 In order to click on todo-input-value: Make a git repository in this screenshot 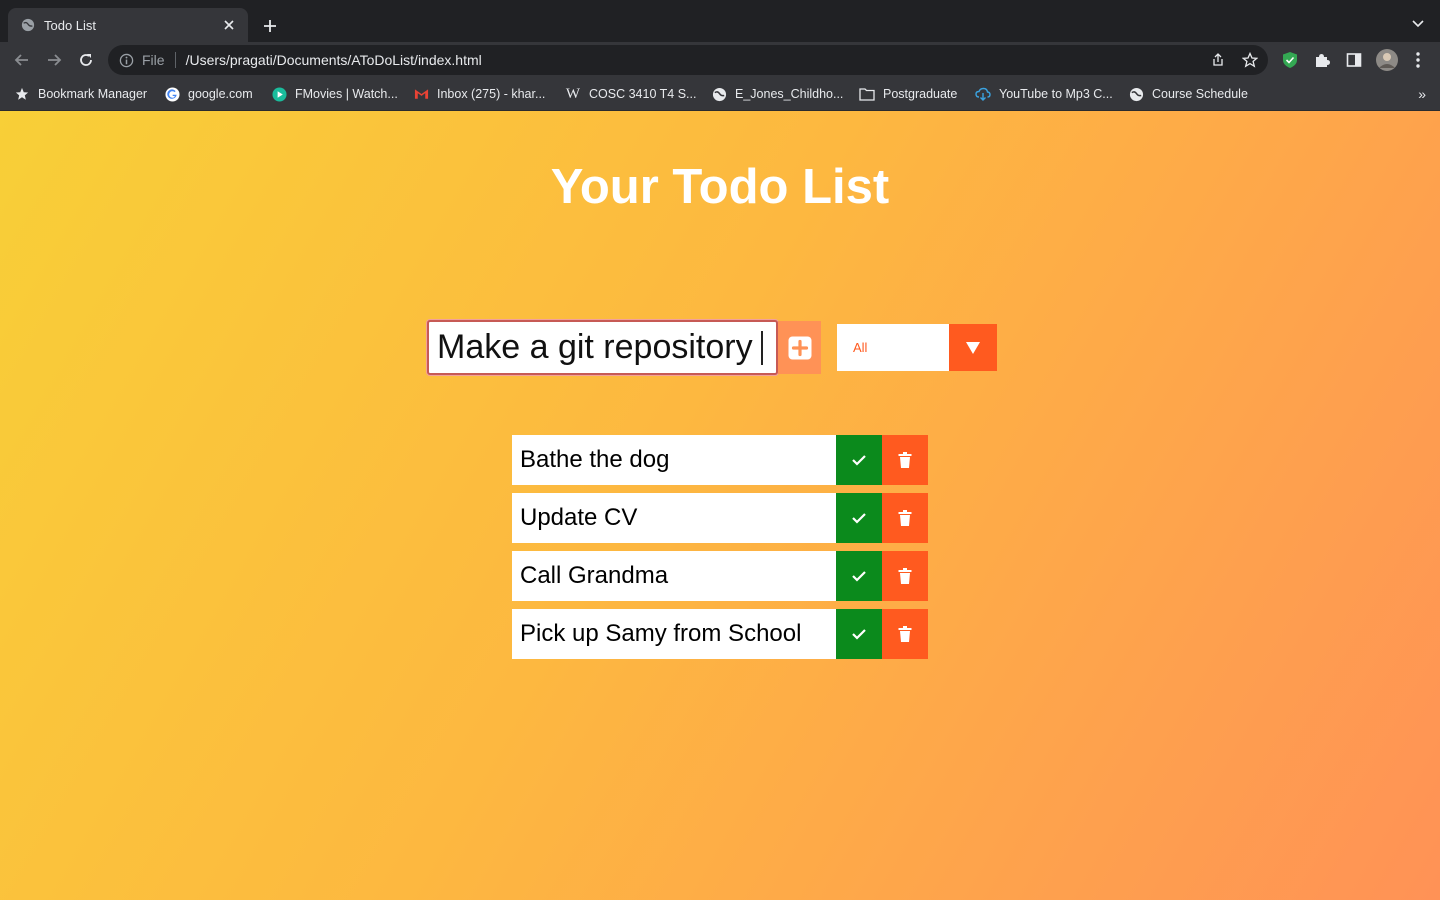, I will do `click(595, 347)`.